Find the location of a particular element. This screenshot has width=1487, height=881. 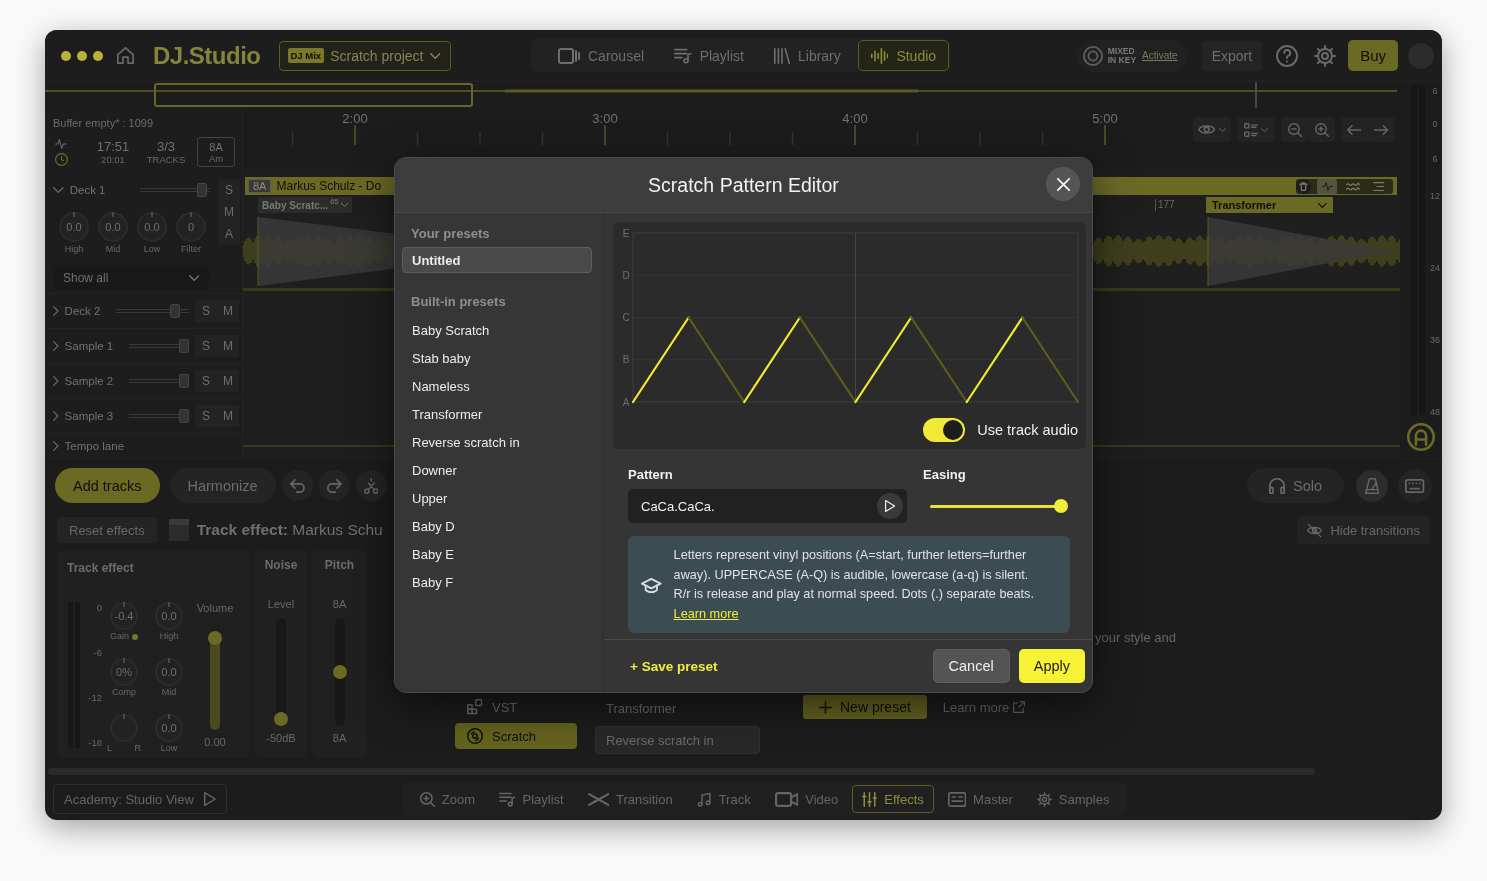

harmonize-button: Harmonize is located at coordinates (222, 485).